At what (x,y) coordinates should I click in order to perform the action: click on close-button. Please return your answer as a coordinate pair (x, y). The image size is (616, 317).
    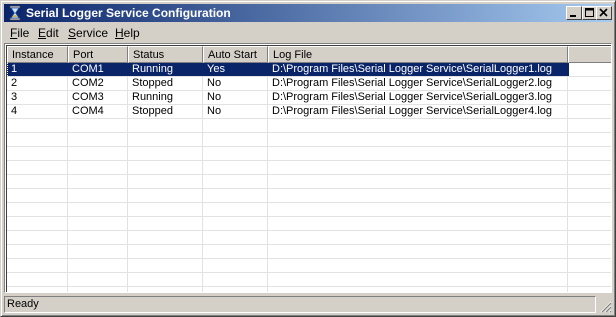
    Looking at the image, I should click on (604, 13).